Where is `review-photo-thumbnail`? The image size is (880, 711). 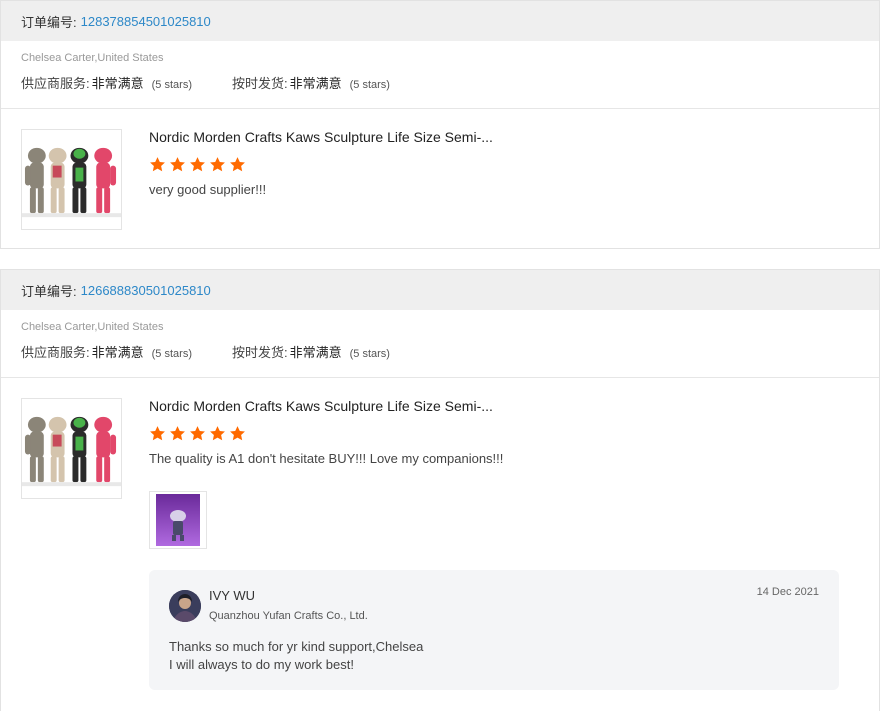 review-photo-thumbnail is located at coordinates (178, 520).